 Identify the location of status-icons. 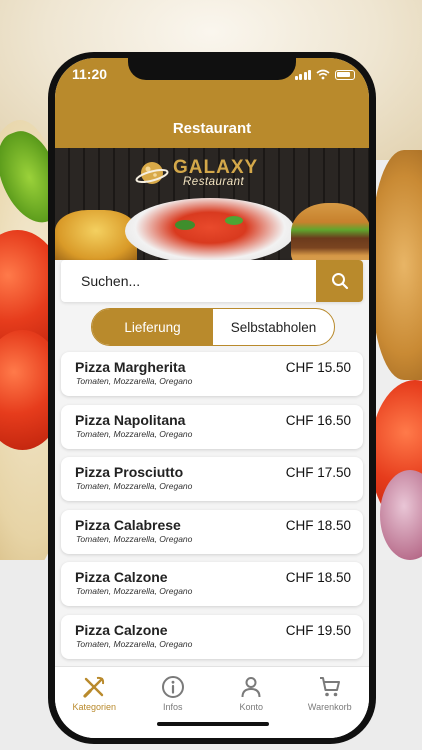
(324, 74).